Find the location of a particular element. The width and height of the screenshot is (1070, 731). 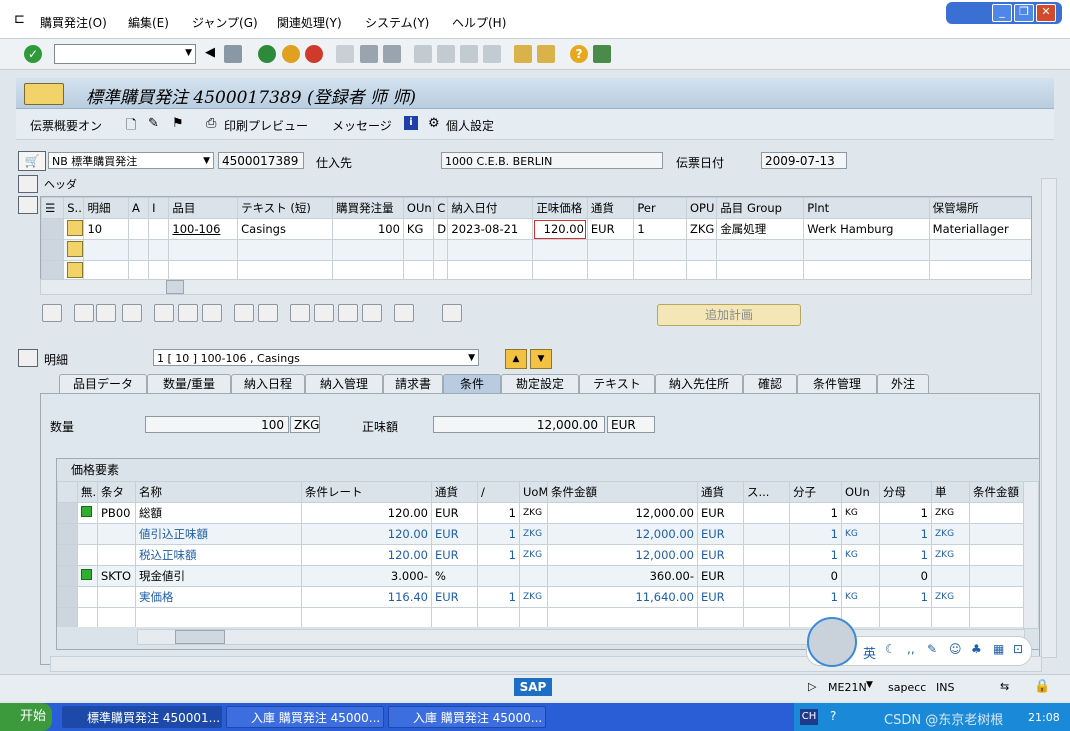

tab-delivery: 納入管理 is located at coordinates (344, 384).